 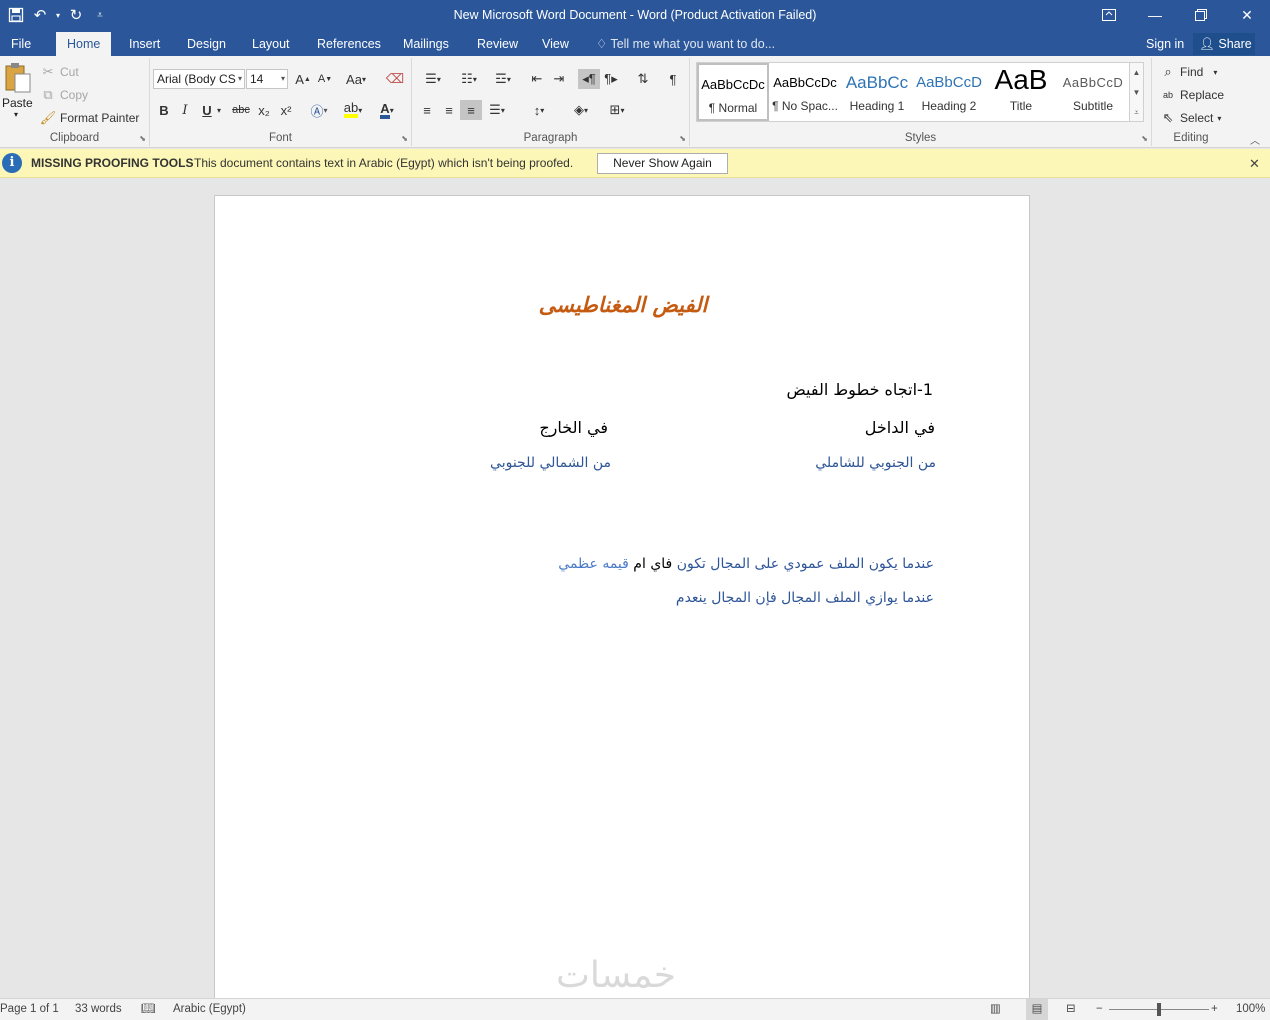 What do you see at coordinates (920, 138) in the screenshot?
I see `styles-group-label: Styles` at bounding box center [920, 138].